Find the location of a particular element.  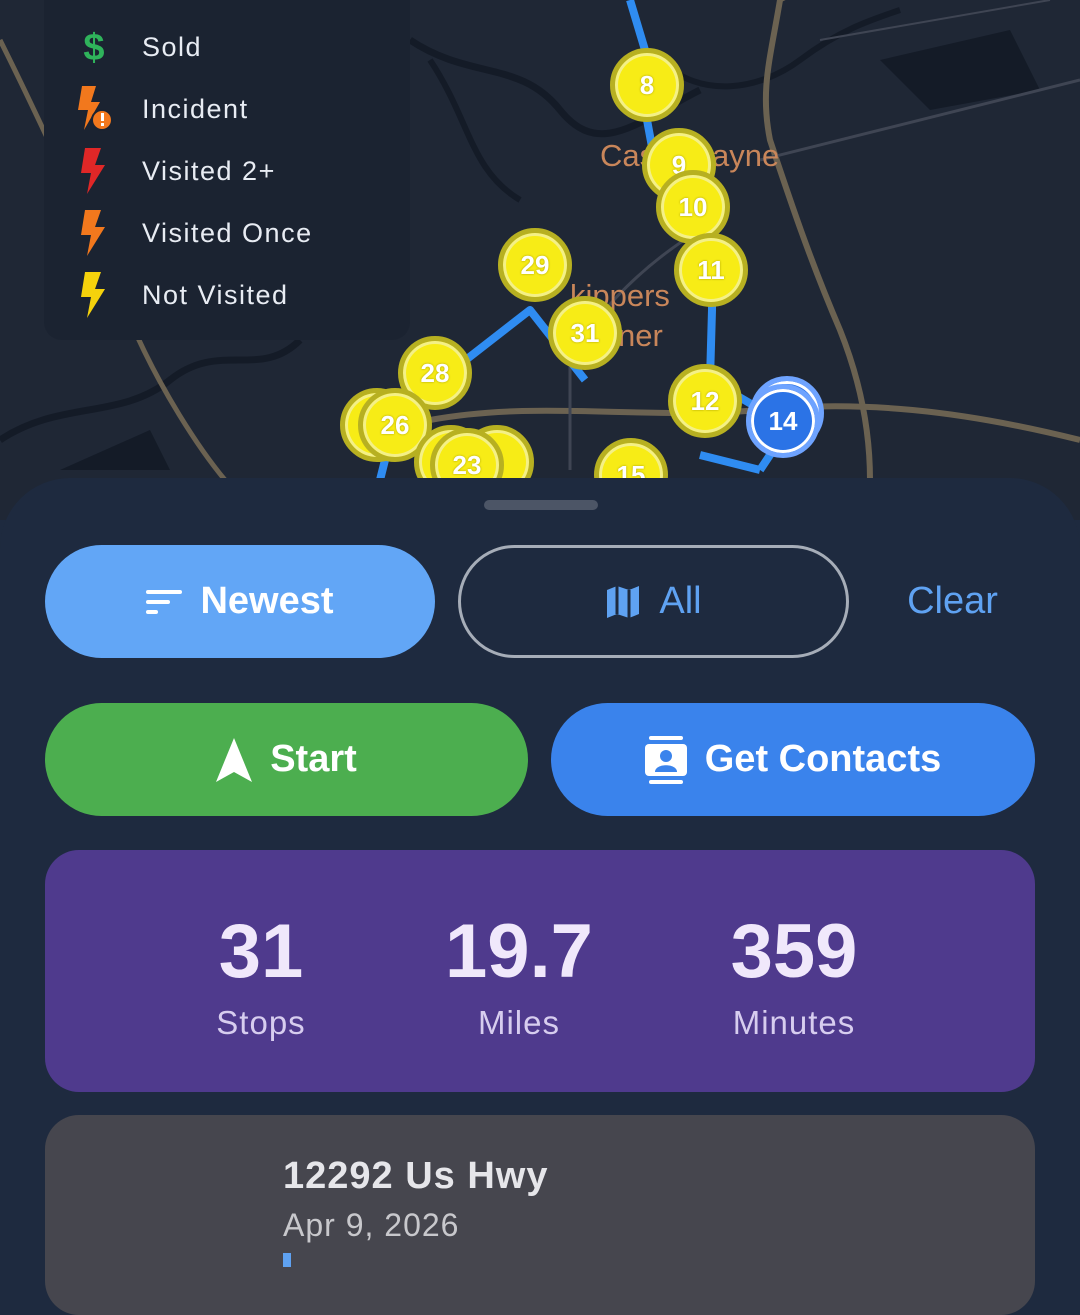

get-contacts-button: Get Contacts is located at coordinates (793, 759).